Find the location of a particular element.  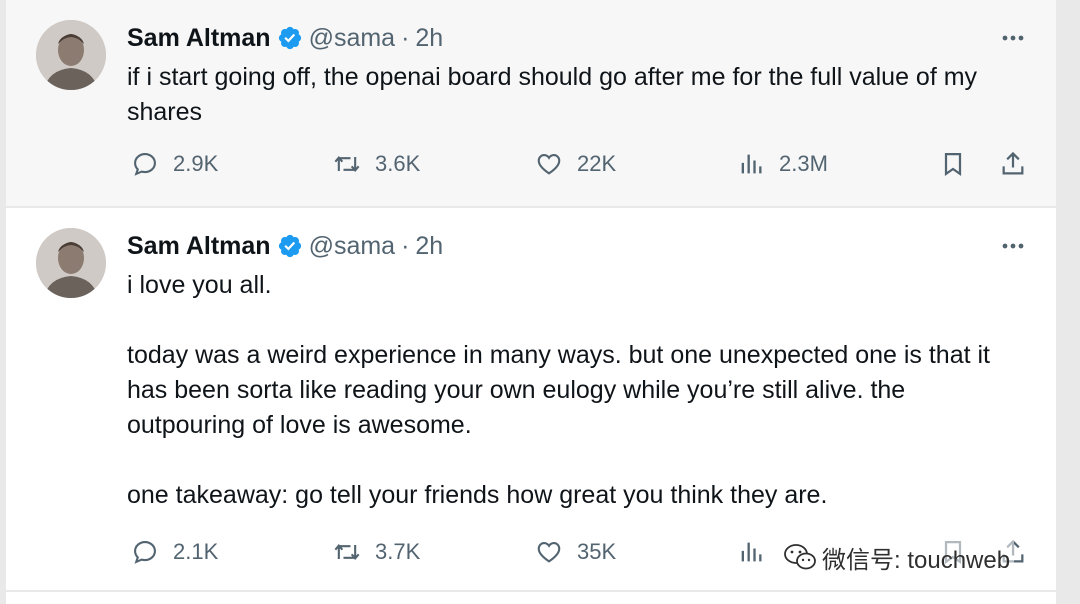

retweet-count: 3.6K is located at coordinates (398, 163).